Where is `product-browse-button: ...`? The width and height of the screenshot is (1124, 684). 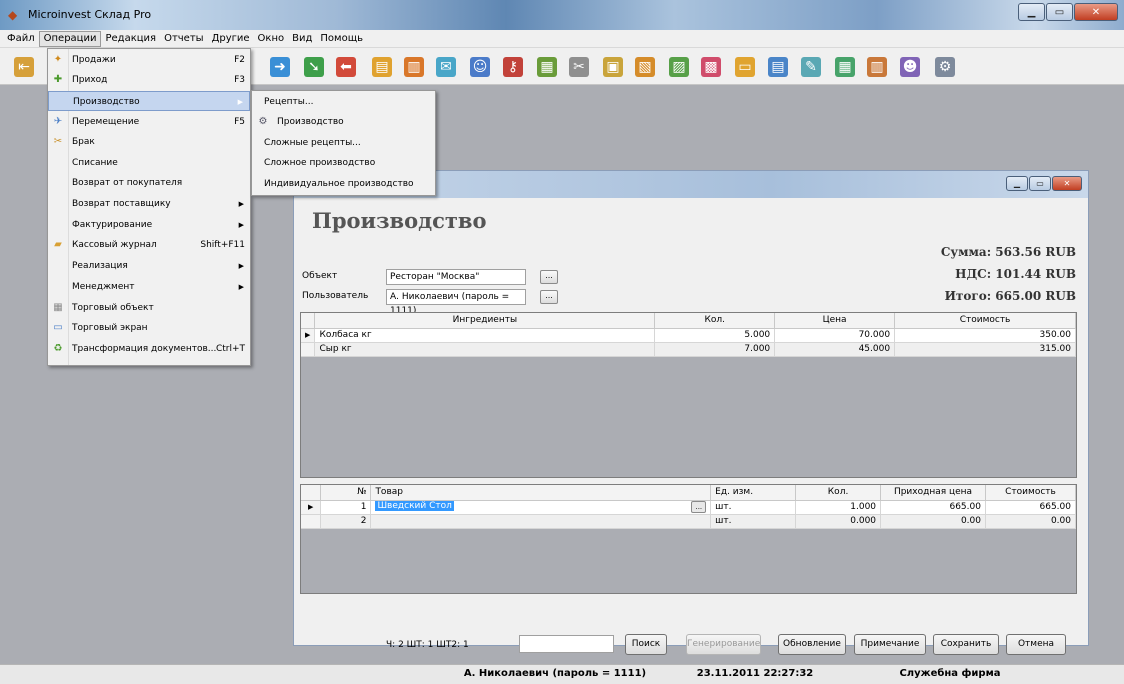
product-browse-button: ... is located at coordinates (699, 507).